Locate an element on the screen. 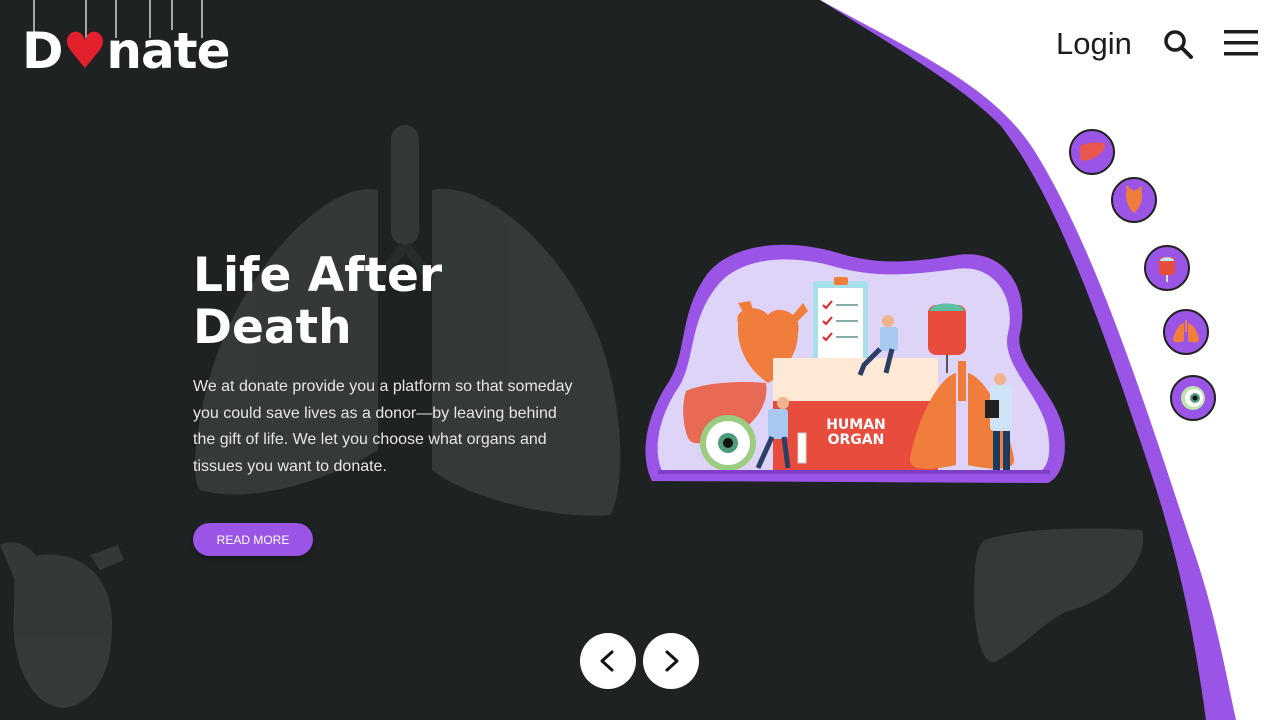 Image resolution: width=1280 pixels, height=720 pixels. donate-logo: D♥nate is located at coordinates (126, 42).